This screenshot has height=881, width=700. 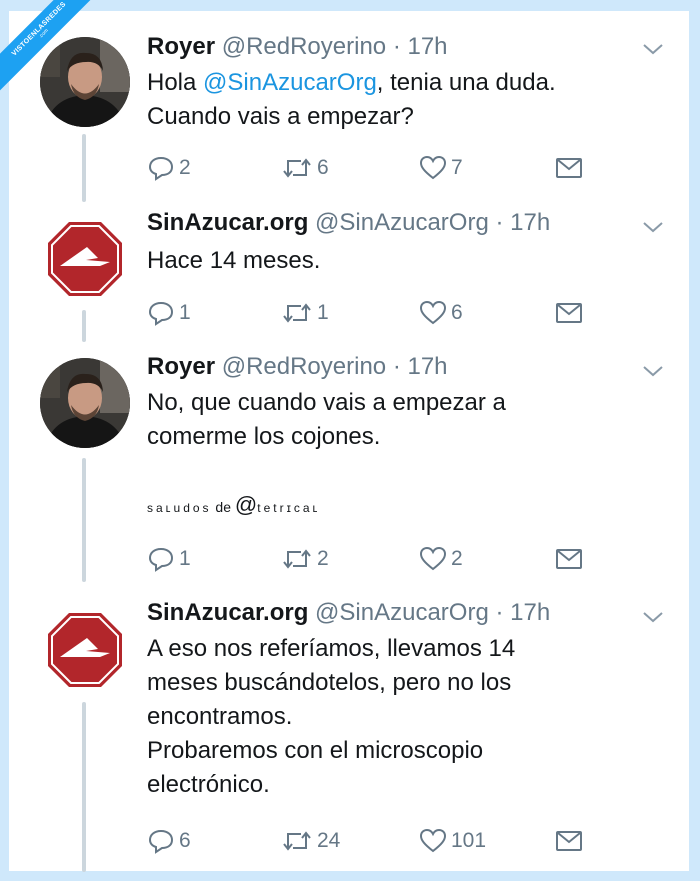 I want to click on frame-left, so click(x=4, y=440).